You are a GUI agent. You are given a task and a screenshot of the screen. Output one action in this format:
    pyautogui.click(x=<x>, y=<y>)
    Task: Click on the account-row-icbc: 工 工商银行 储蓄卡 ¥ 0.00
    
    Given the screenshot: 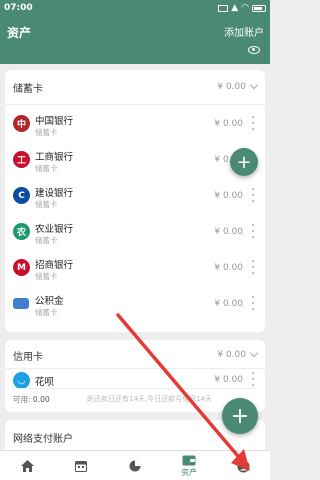 What is the action you would take?
    pyautogui.click(x=135, y=160)
    